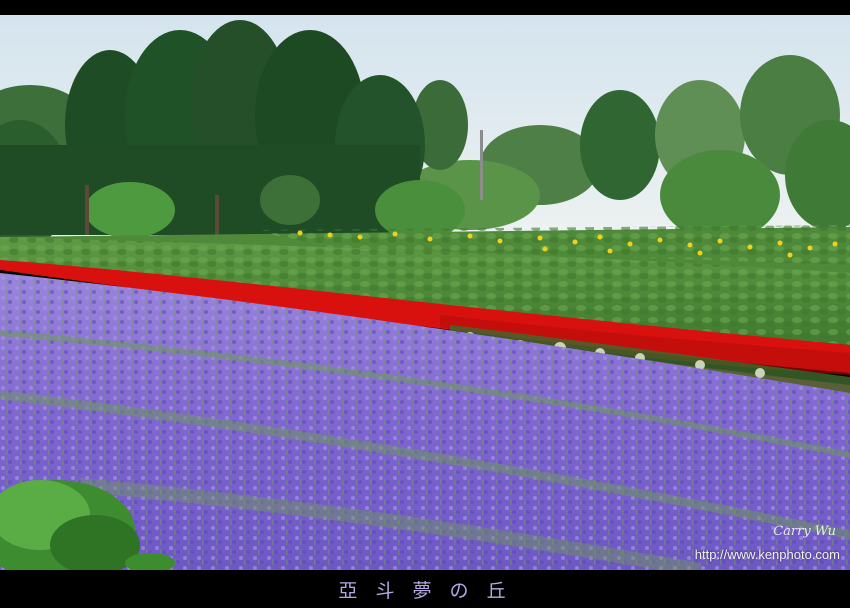 This screenshot has width=850, height=608. I want to click on watermark-url: http://www.kenphoto.com, so click(767, 554).